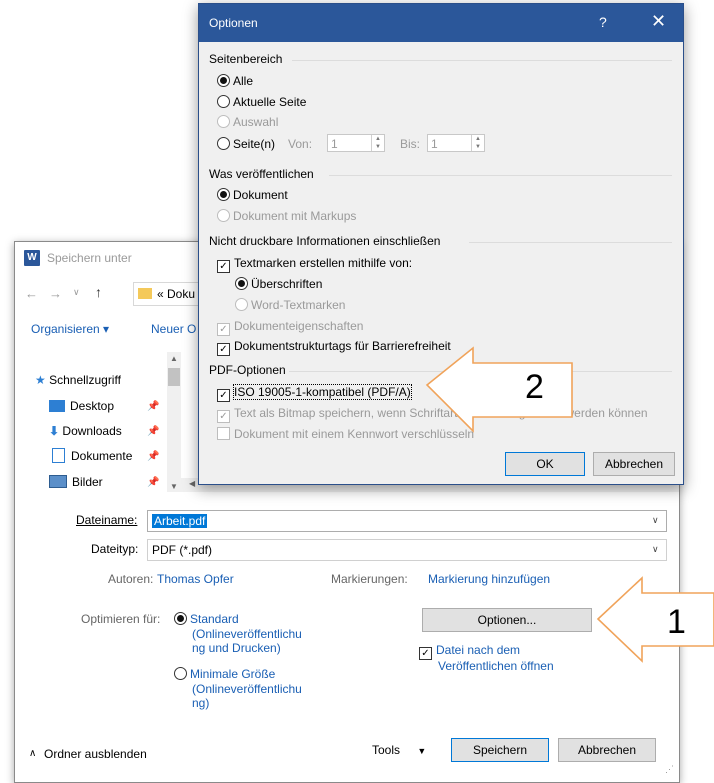  What do you see at coordinates (95, 754) in the screenshot?
I see `hide-folders-button: Ordner ausblenden` at bounding box center [95, 754].